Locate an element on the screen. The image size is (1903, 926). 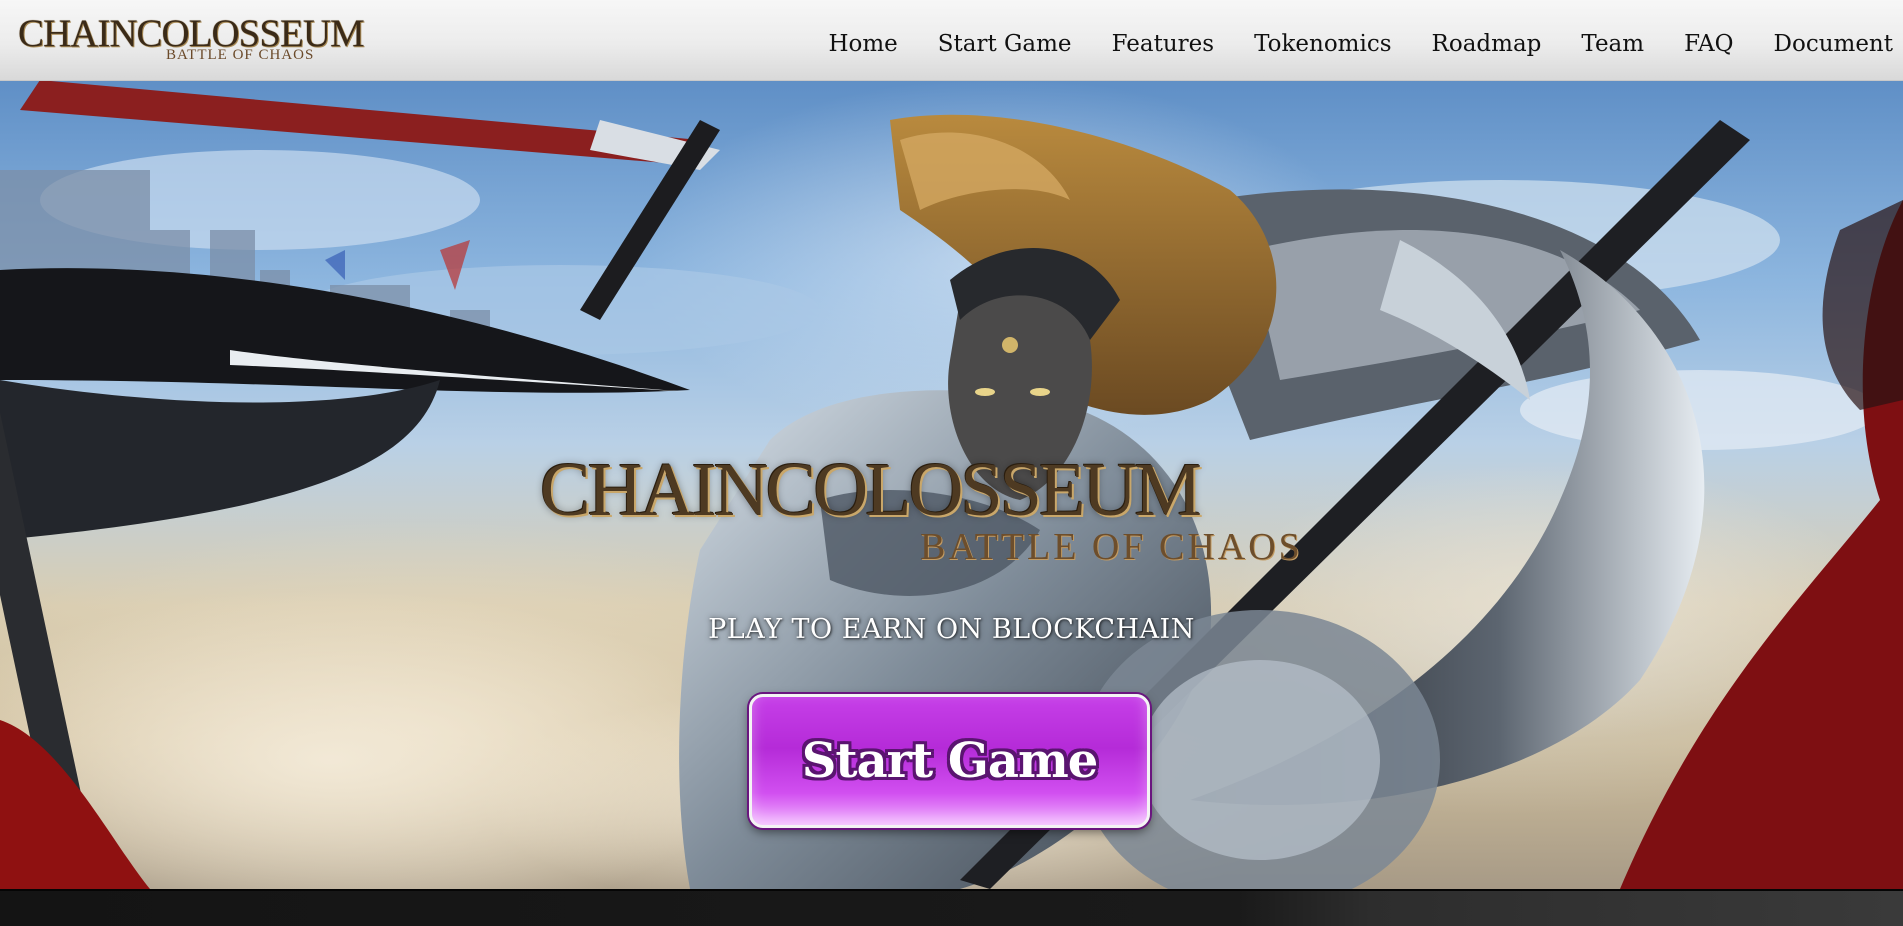
red-spear is located at coordinates (360, 122).